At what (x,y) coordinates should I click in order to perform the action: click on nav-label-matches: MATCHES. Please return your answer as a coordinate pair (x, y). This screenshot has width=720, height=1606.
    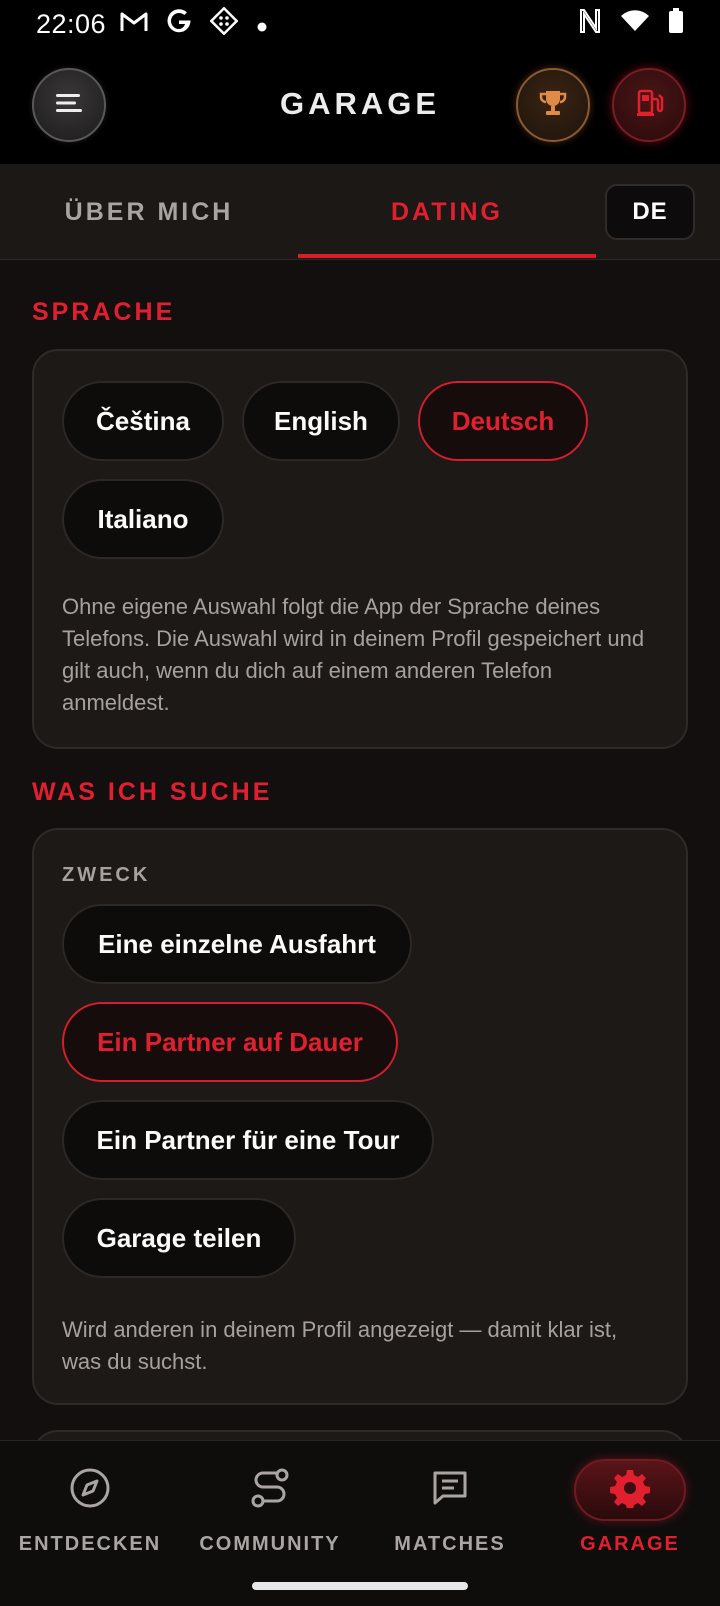
    Looking at the image, I should click on (450, 1544).